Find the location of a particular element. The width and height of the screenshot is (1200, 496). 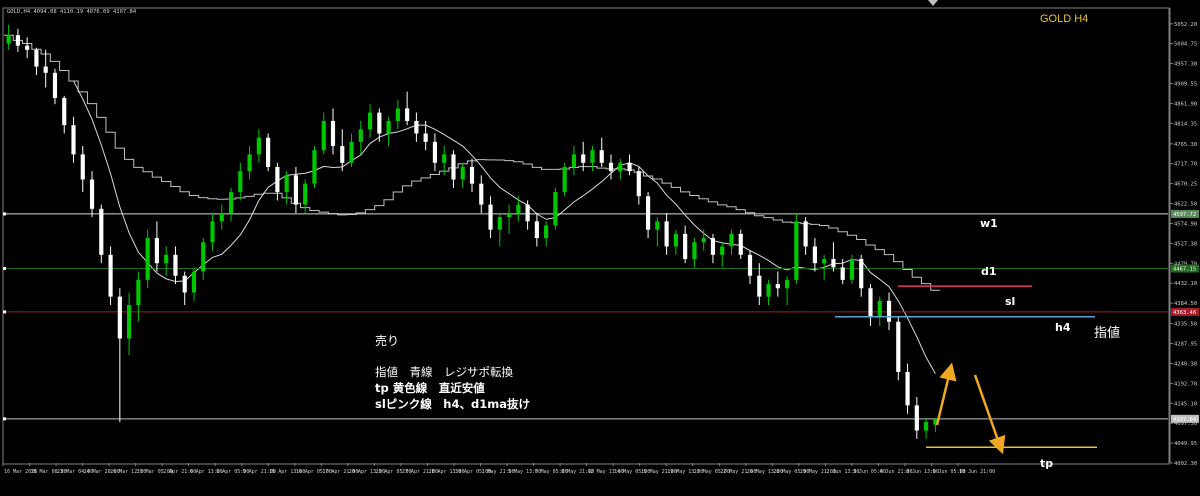

label-limit: 指値 is located at coordinates (1107, 333).